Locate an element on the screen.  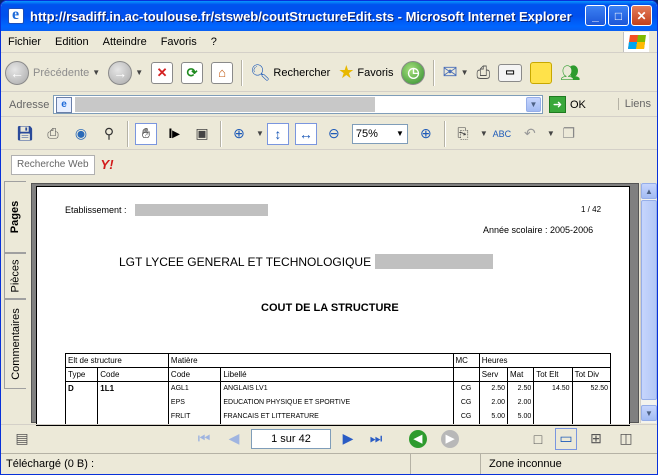
scrollbar-thumb is located at coordinates (649, 300).